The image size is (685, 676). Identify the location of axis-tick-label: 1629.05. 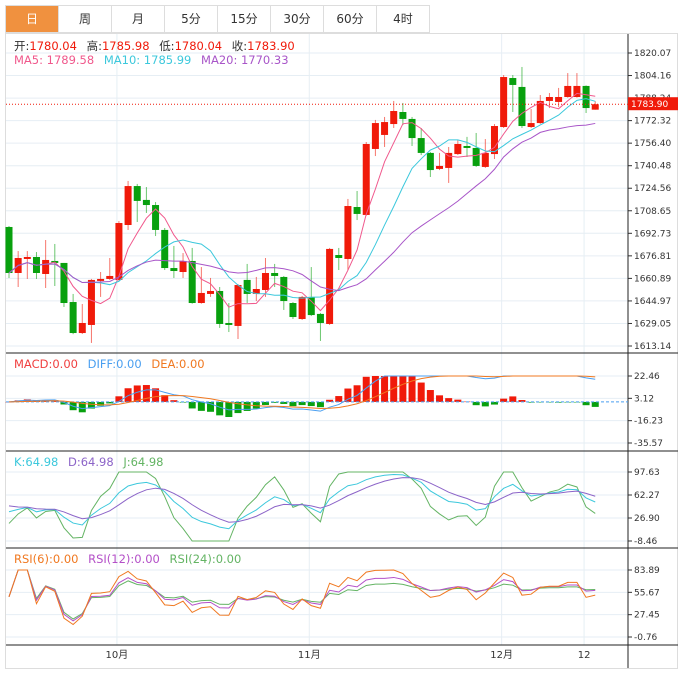
(652, 324).